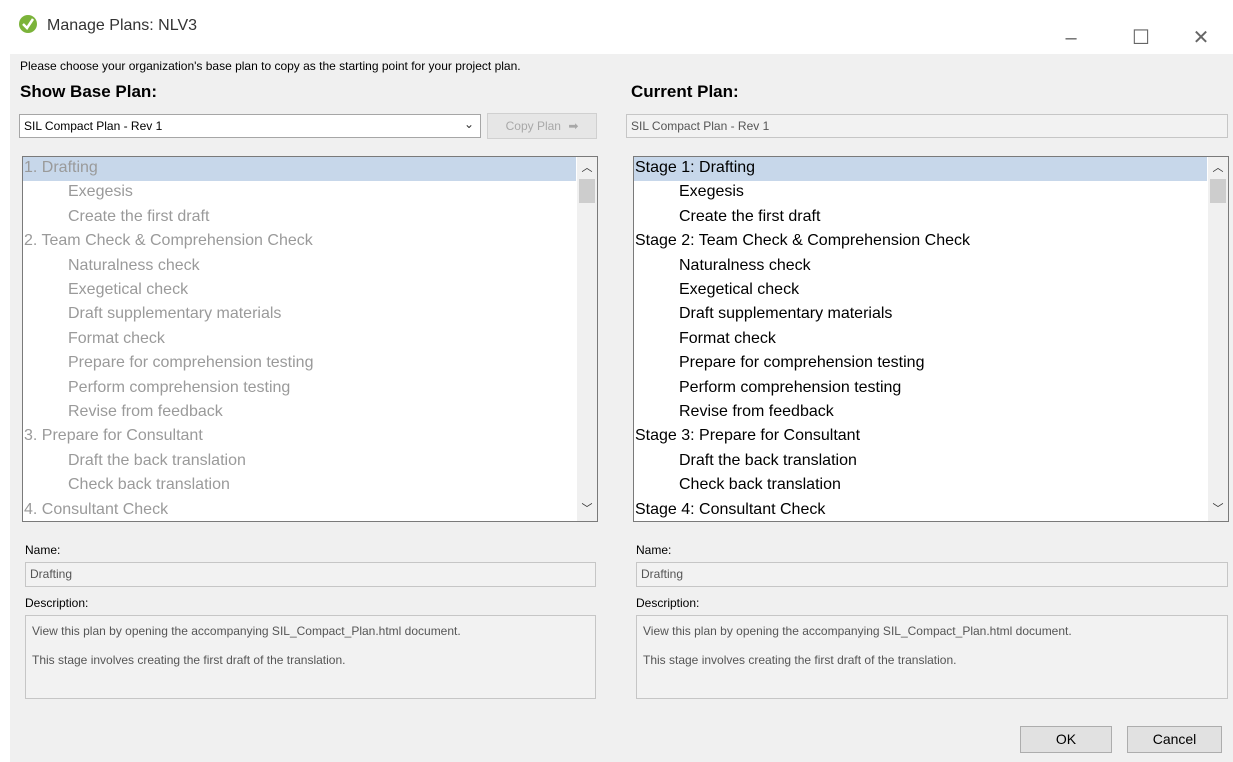 This screenshot has height=762, width=1233. I want to click on chevron-down-icon: ⌄, so click(468, 124).